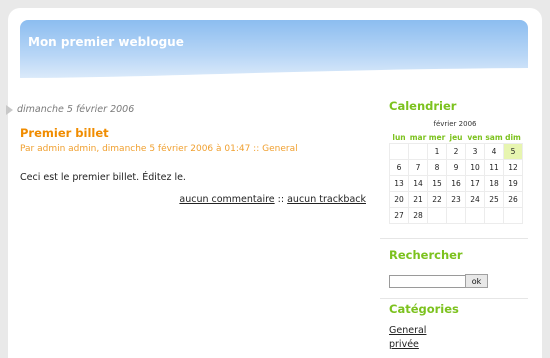 The image size is (550, 358). I want to click on calendar-heading: Calendrier, so click(423, 106).